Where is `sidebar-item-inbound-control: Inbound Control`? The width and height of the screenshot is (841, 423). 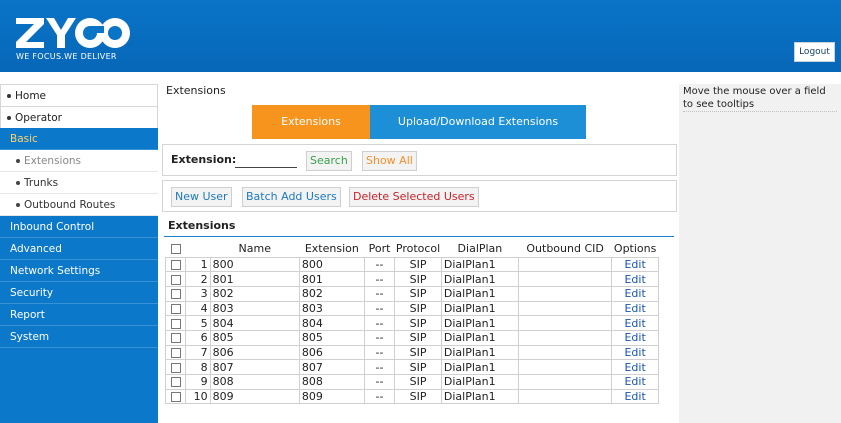
sidebar-item-inbound-control: Inbound Control is located at coordinates (79, 227).